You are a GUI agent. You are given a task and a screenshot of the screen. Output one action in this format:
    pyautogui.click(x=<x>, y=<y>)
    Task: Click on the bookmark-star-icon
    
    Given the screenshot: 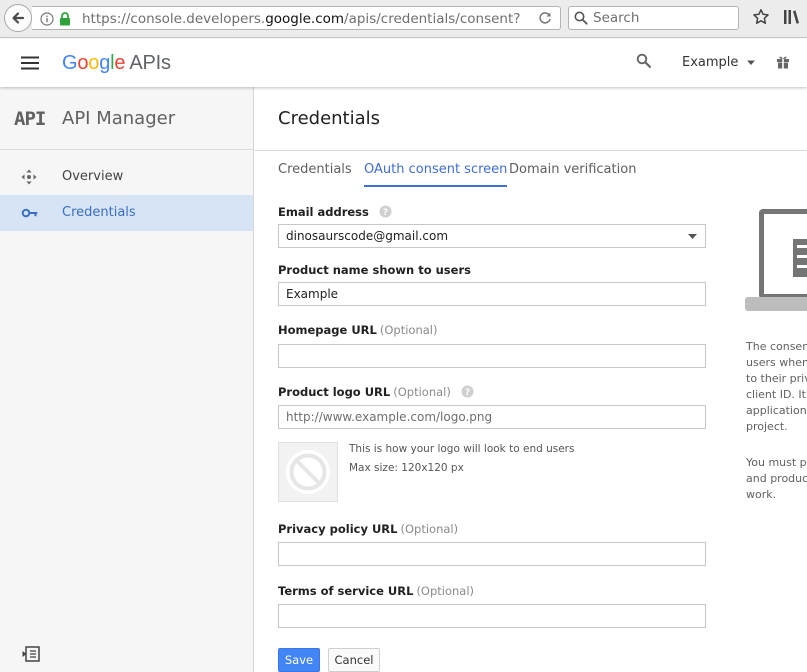 What is the action you would take?
    pyautogui.click(x=761, y=17)
    